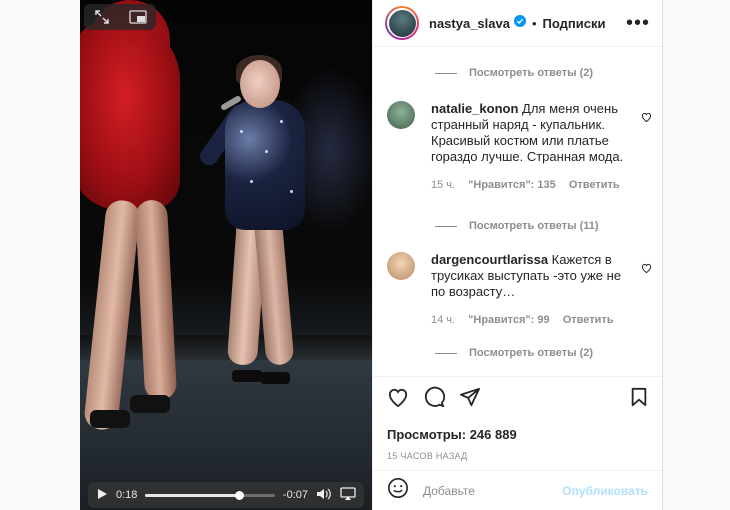 The width and height of the screenshot is (730, 510). What do you see at coordinates (120, 17) in the screenshot?
I see `video-top-toolbar` at bounding box center [120, 17].